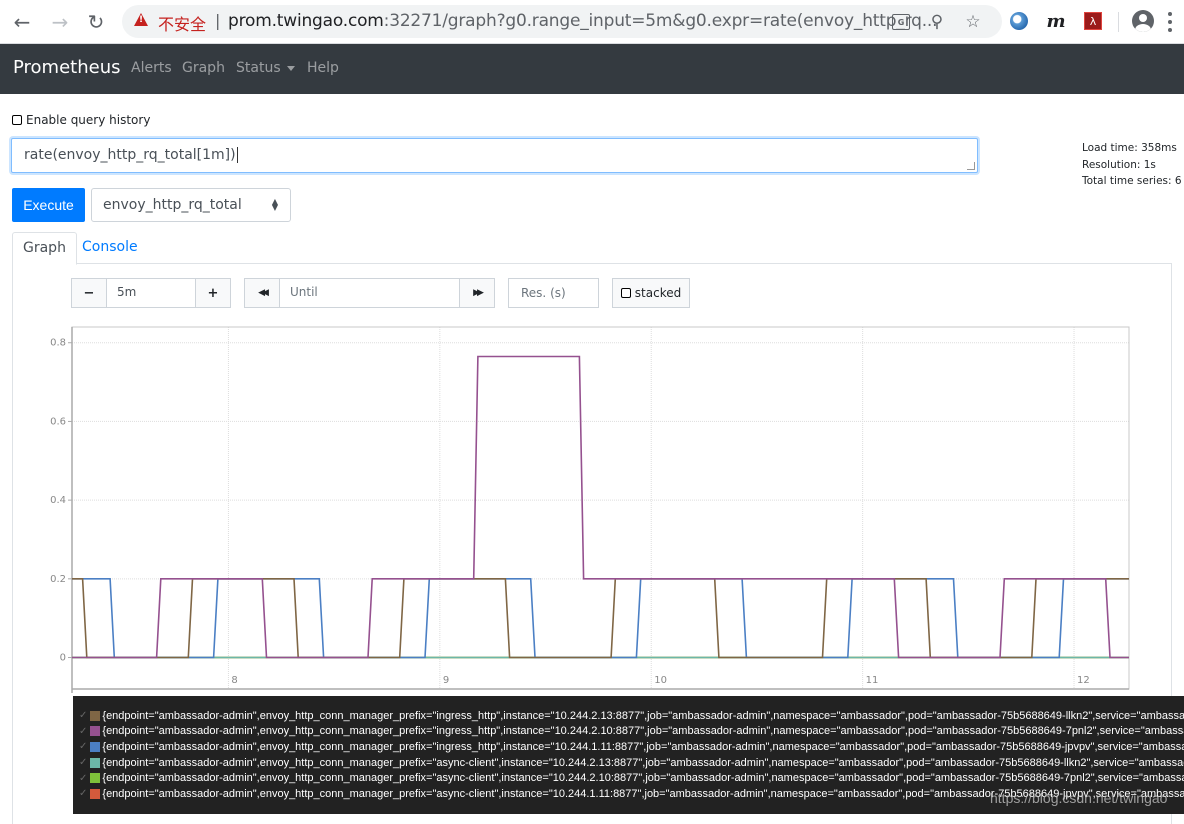 This screenshot has width=1184, height=824. Describe the element at coordinates (89, 293) in the screenshot. I see `range-decrease-button: −` at that location.